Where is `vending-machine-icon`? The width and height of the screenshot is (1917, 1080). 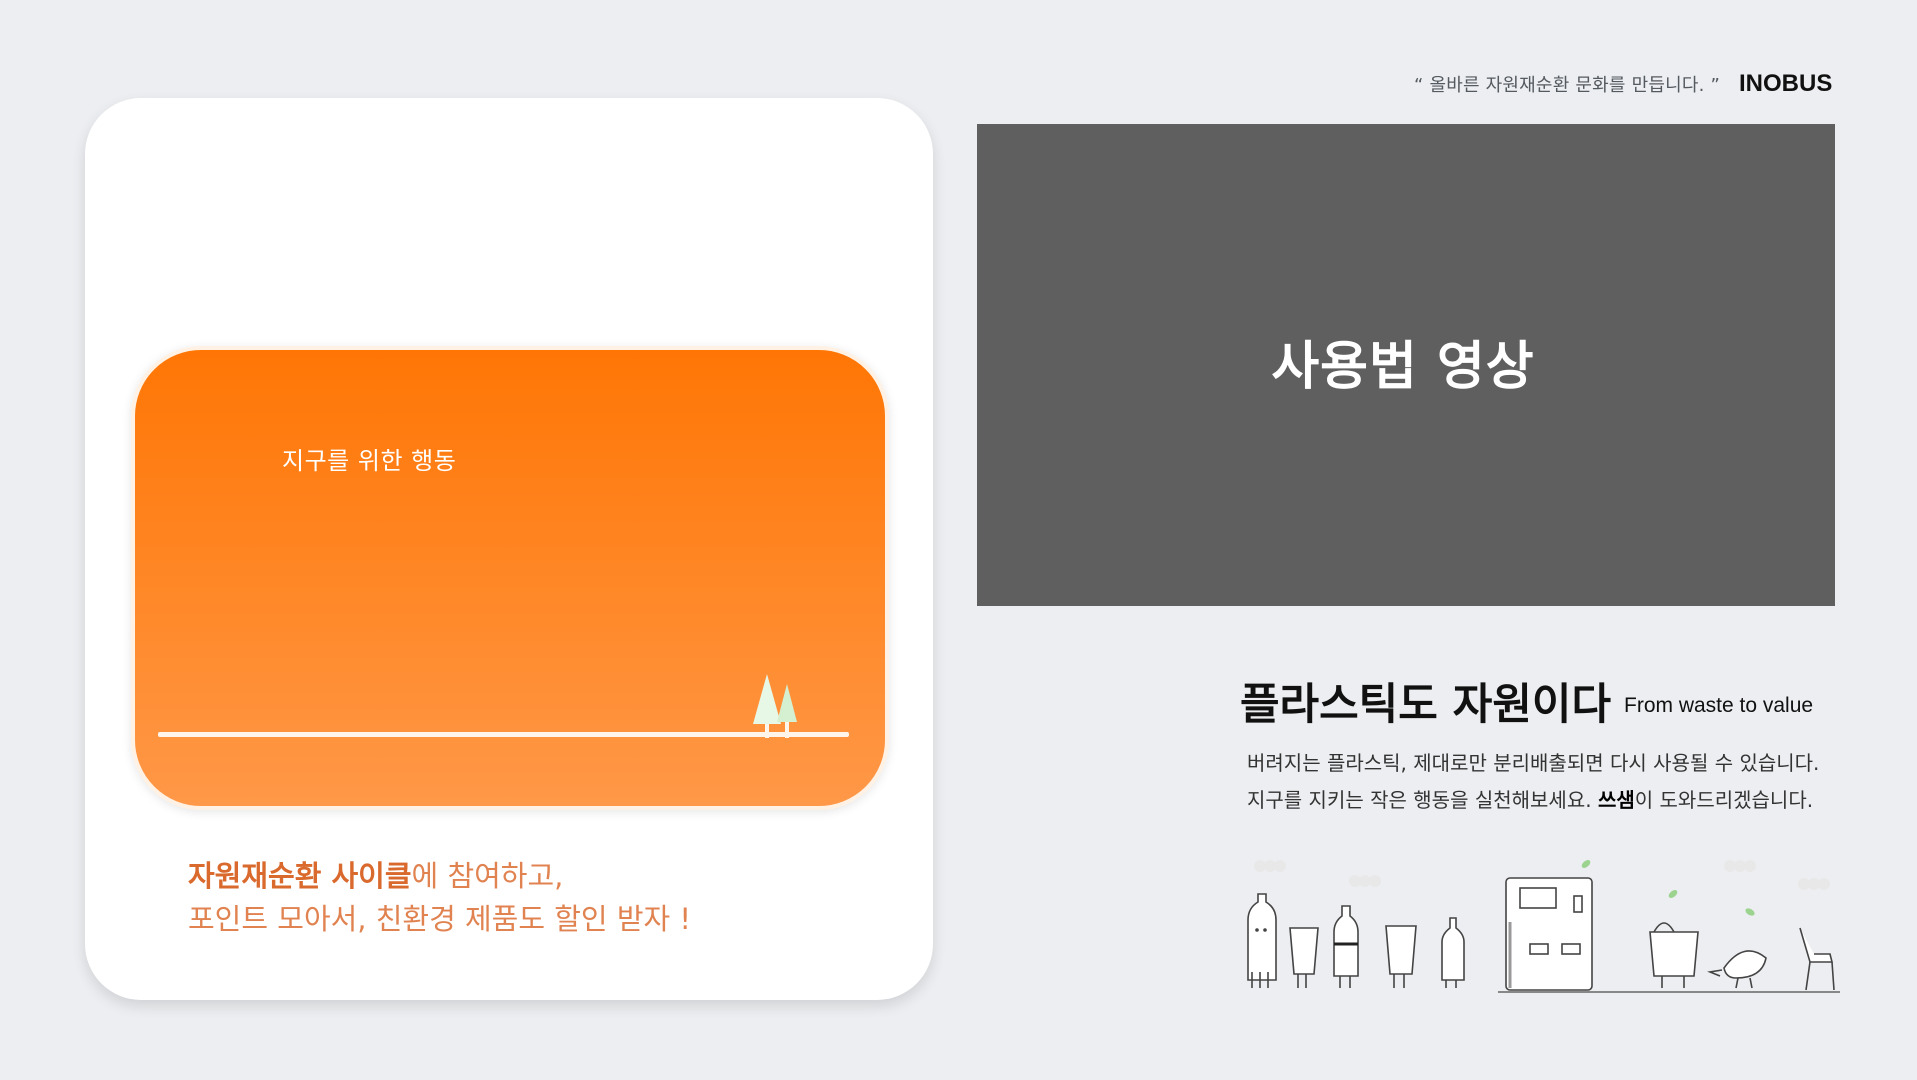 vending-machine-icon is located at coordinates (1549, 934).